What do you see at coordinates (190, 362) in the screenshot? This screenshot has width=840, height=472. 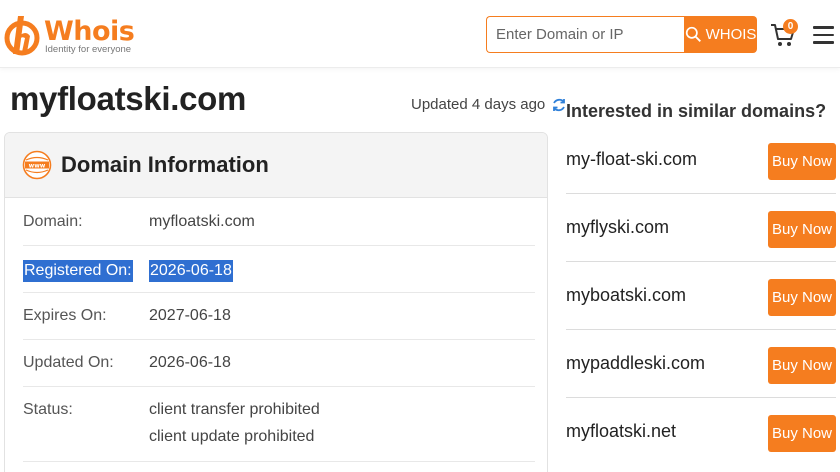 I see `updated-value: 2026-06-18` at bounding box center [190, 362].